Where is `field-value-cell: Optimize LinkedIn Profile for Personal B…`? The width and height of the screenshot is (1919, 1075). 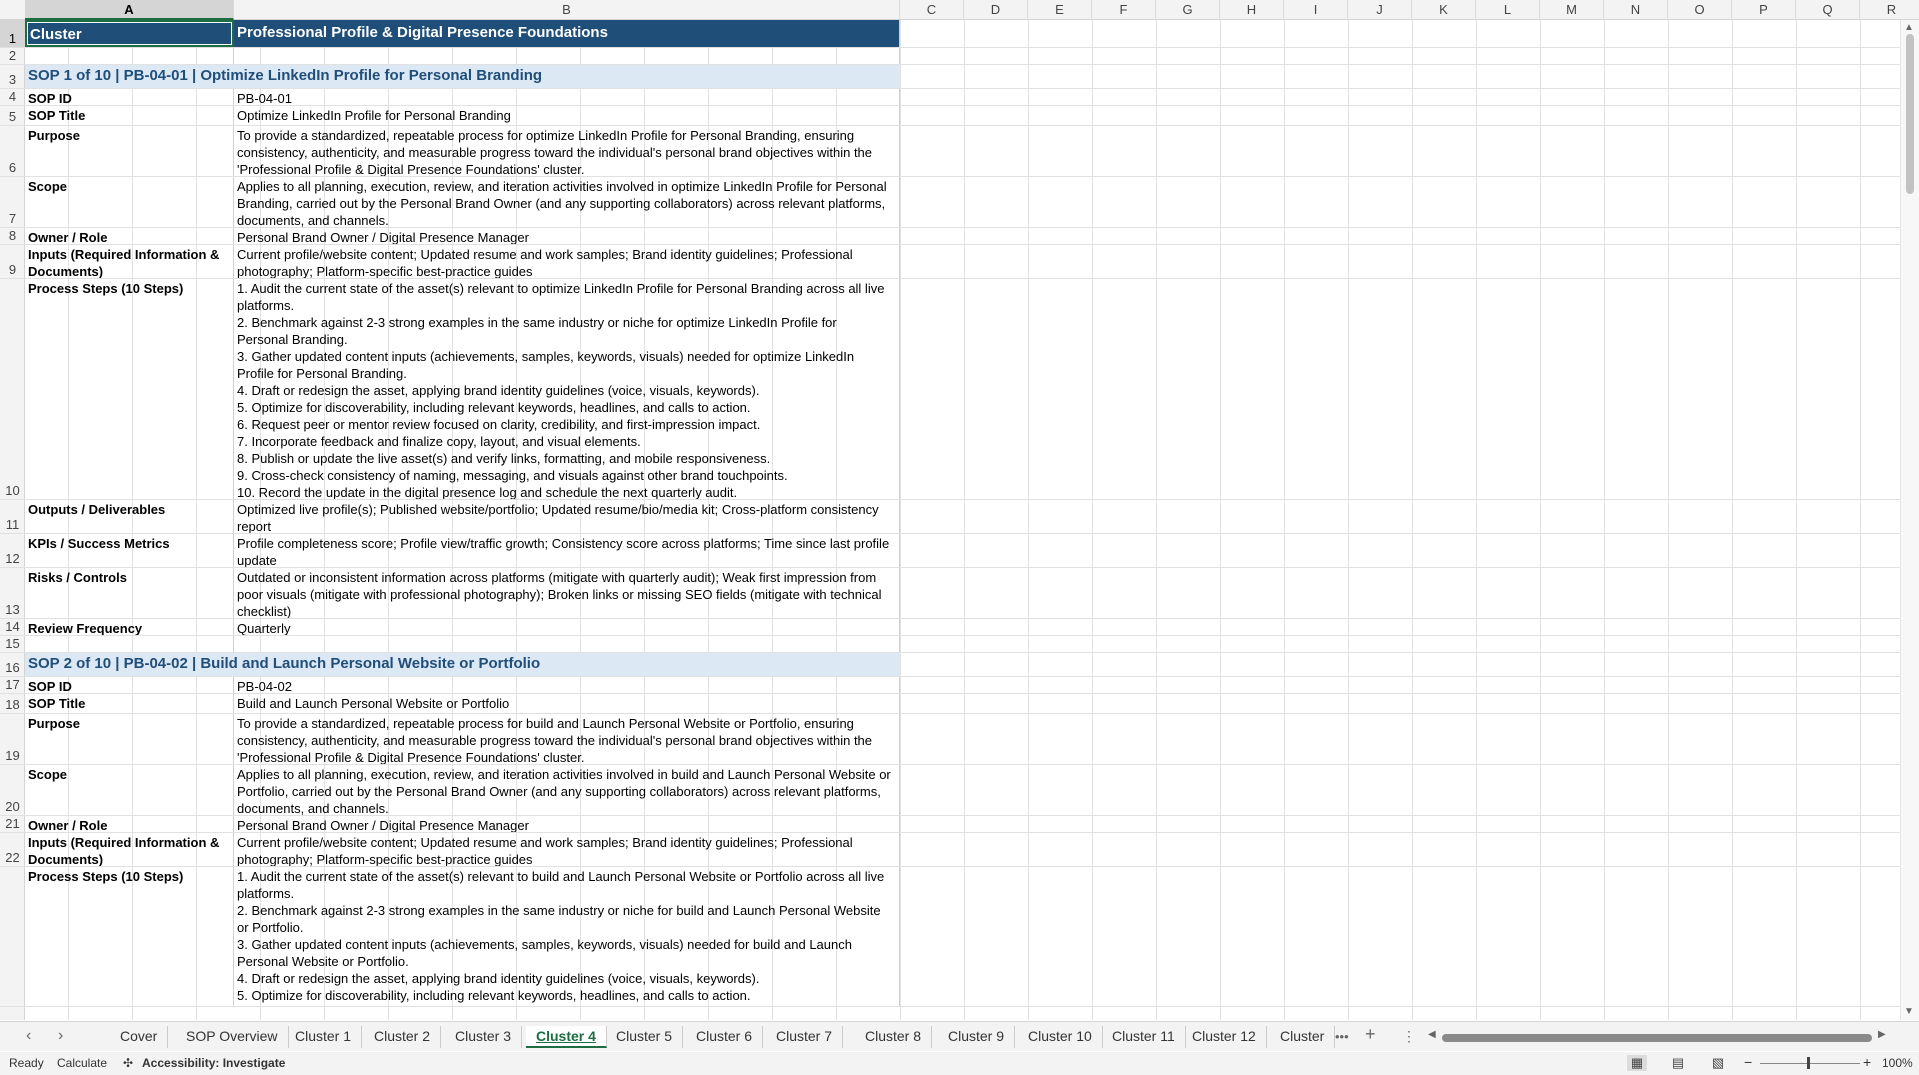
field-value-cell: Optimize LinkedIn Profile for Personal B… is located at coordinates (567, 115).